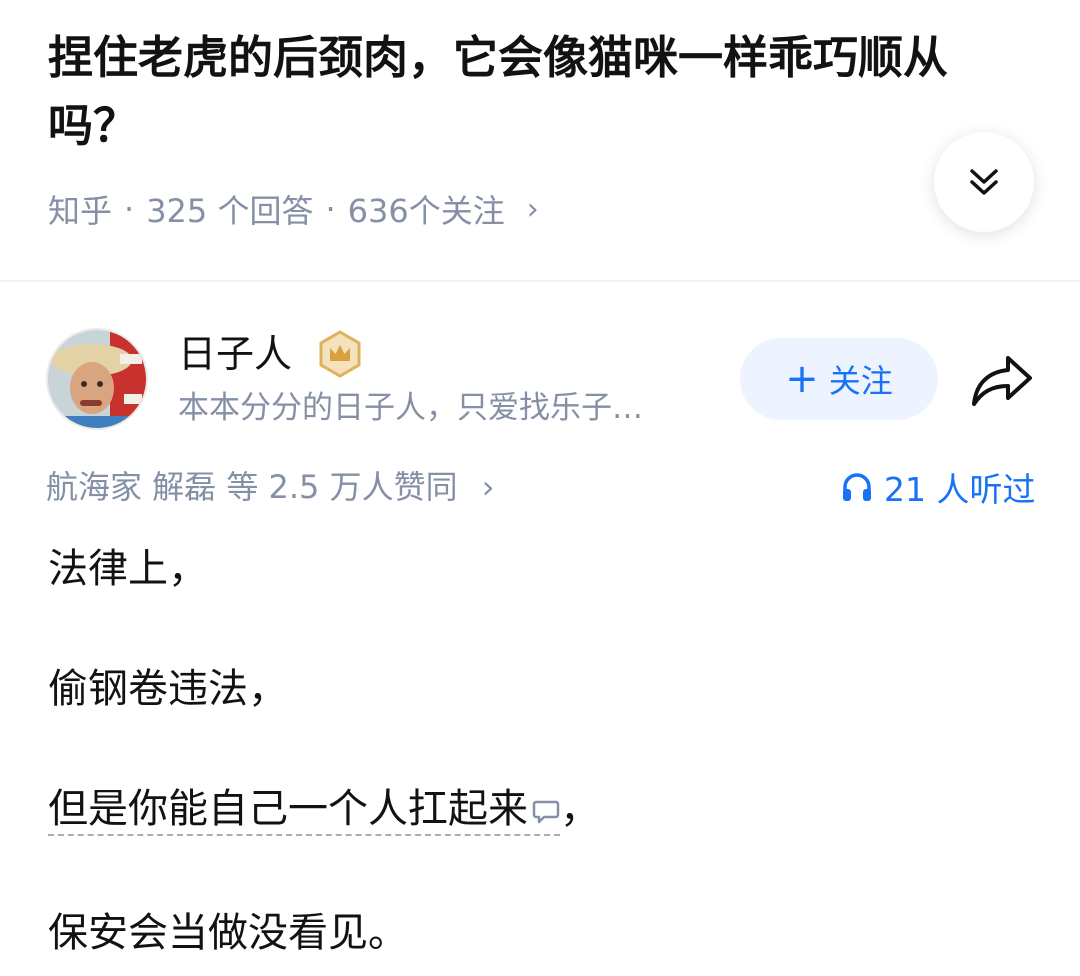  What do you see at coordinates (228, 933) in the screenshot?
I see `answer-paragraph: 保安会当做没看见。` at bounding box center [228, 933].